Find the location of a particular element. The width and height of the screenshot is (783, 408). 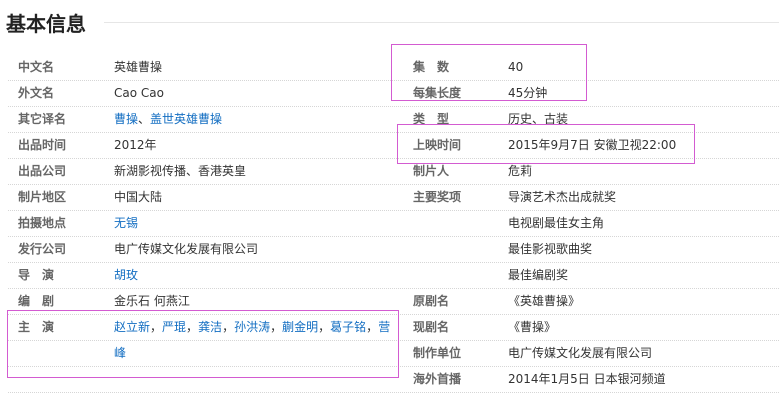

field-label: 拍摄地点 is located at coordinates (42, 223).